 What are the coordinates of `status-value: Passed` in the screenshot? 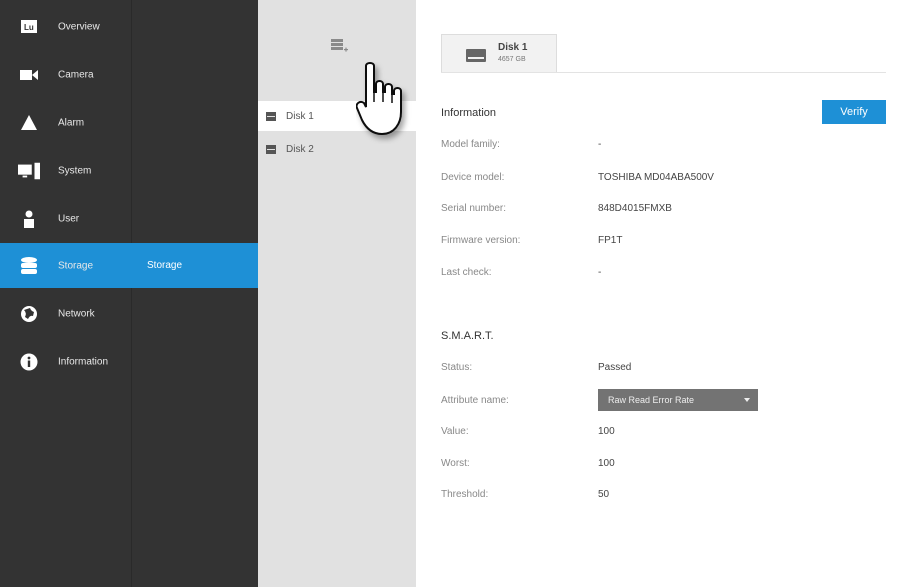 It's located at (615, 367).